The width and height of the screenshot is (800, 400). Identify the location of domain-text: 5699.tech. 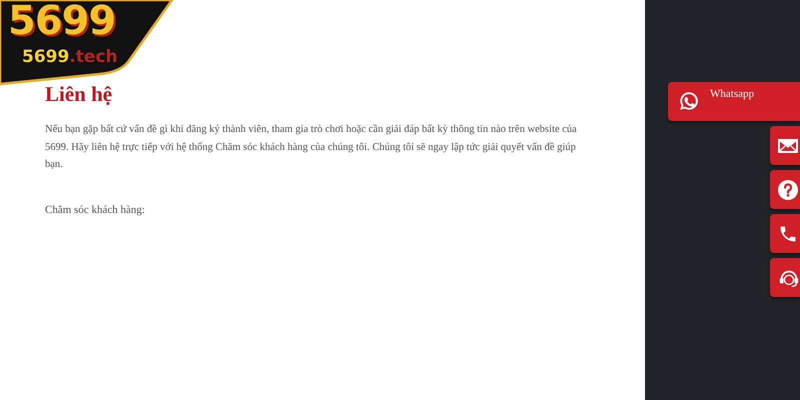
(70, 57).